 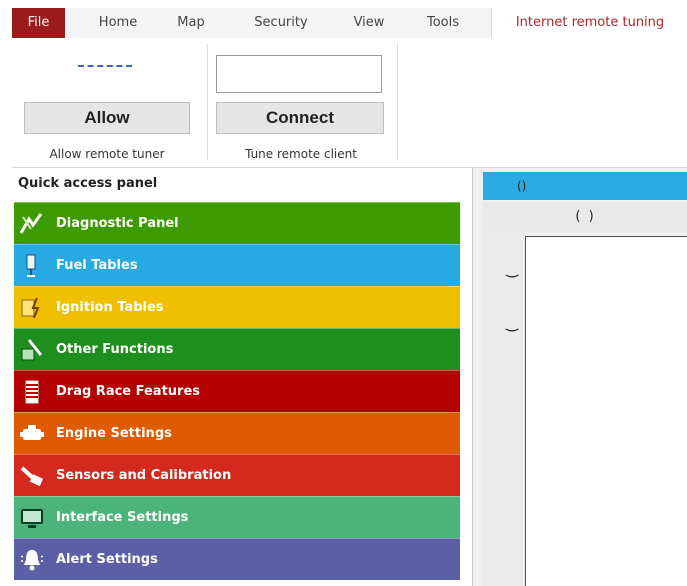 I want to click on quick-item-interface-settings: Interface Settings, so click(x=237, y=517).